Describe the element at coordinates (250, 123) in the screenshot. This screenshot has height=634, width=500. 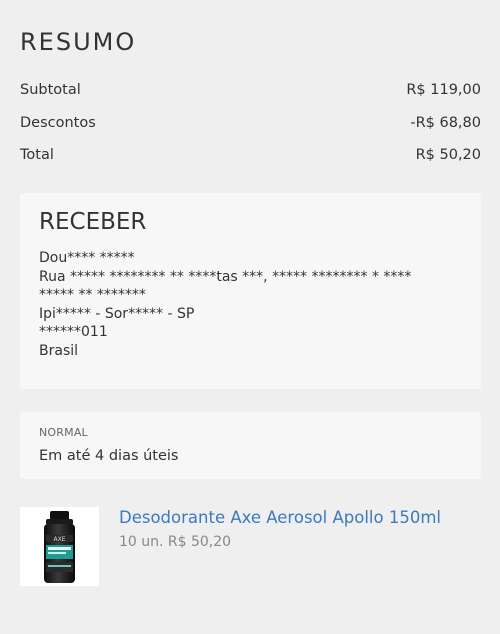
I see `discount-row: Descontos -R$ 68,80` at that location.